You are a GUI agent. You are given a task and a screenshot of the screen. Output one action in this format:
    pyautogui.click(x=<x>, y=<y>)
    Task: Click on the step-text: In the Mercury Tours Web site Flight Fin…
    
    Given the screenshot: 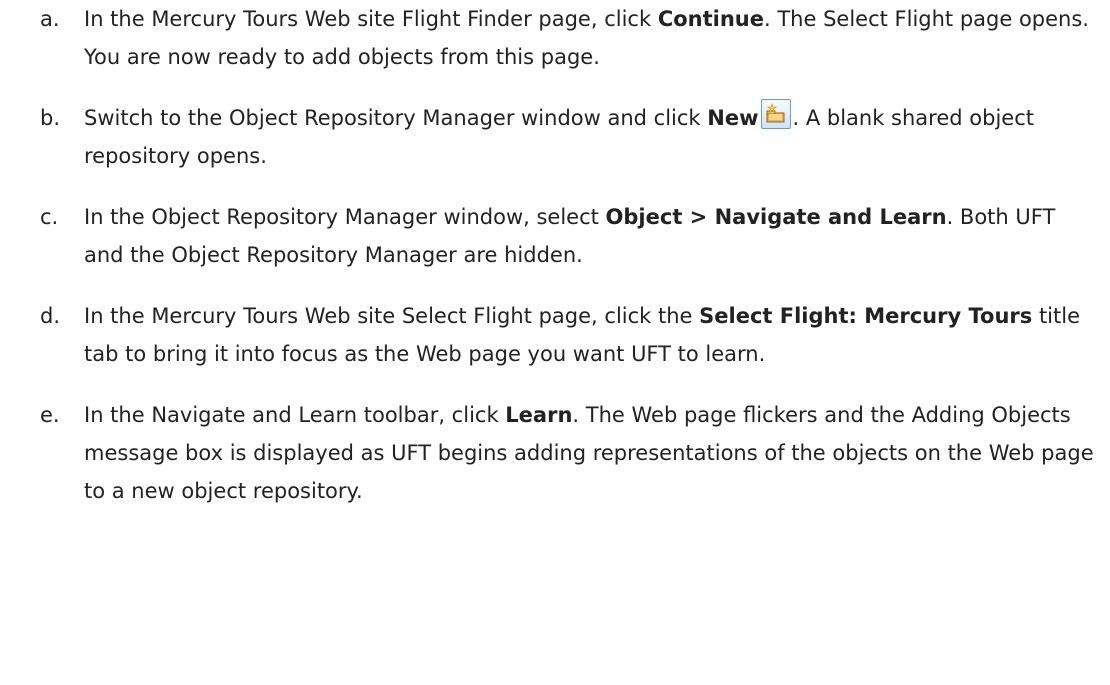 What is the action you would take?
    pyautogui.click(x=371, y=19)
    